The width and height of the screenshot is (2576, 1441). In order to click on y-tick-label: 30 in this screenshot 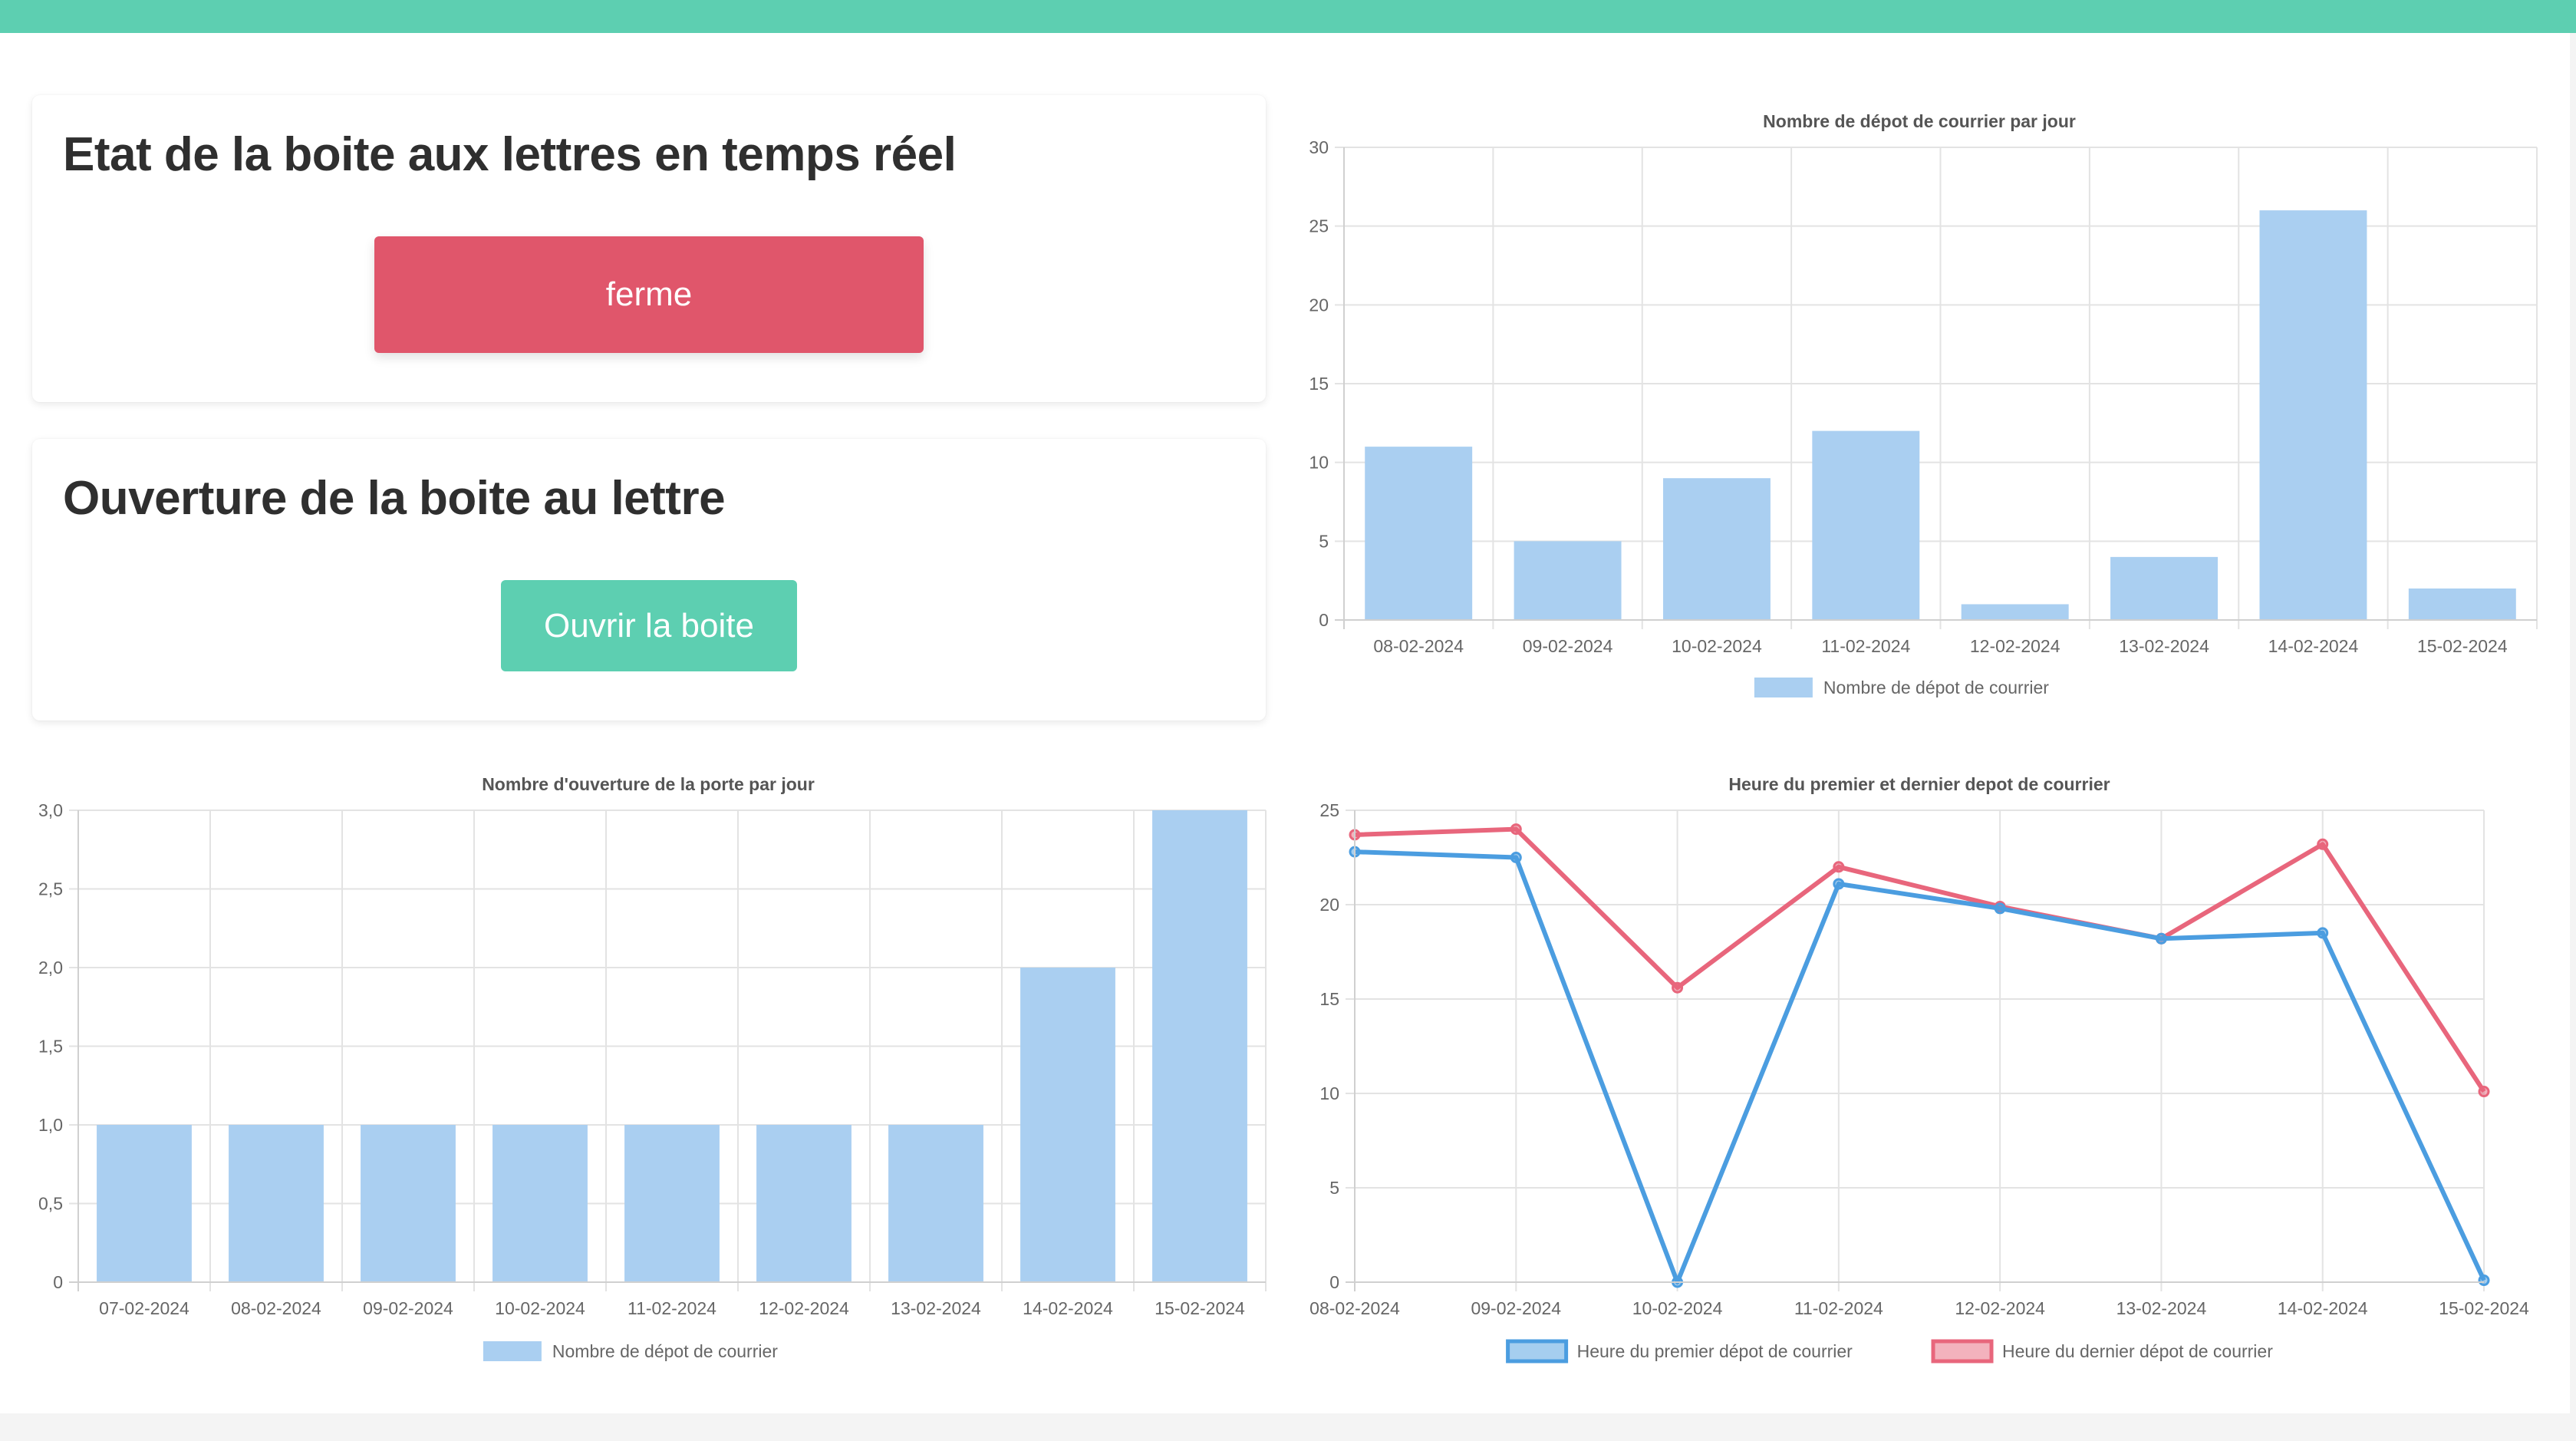, I will do `click(1319, 147)`.